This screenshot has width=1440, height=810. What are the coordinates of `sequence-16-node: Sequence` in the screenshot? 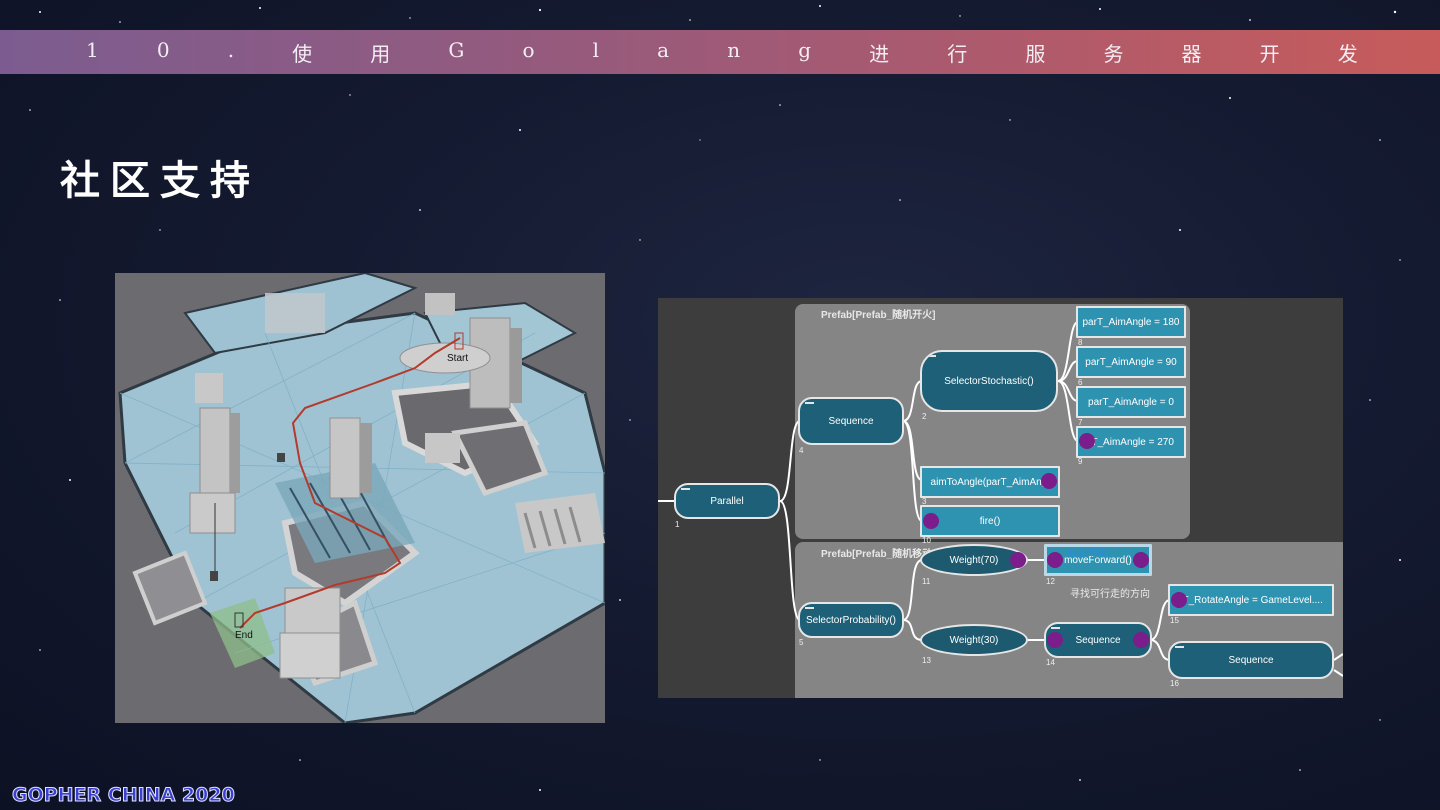 It's located at (1251, 660).